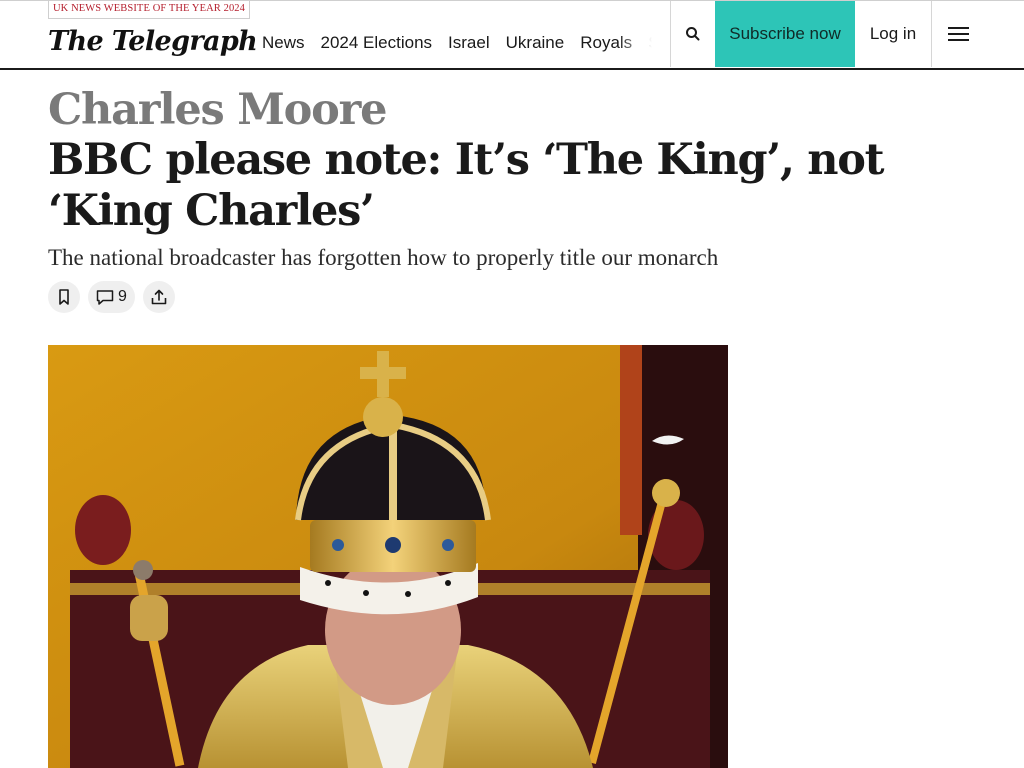 The height and width of the screenshot is (768, 1024). I want to click on share-button, so click(158, 297).